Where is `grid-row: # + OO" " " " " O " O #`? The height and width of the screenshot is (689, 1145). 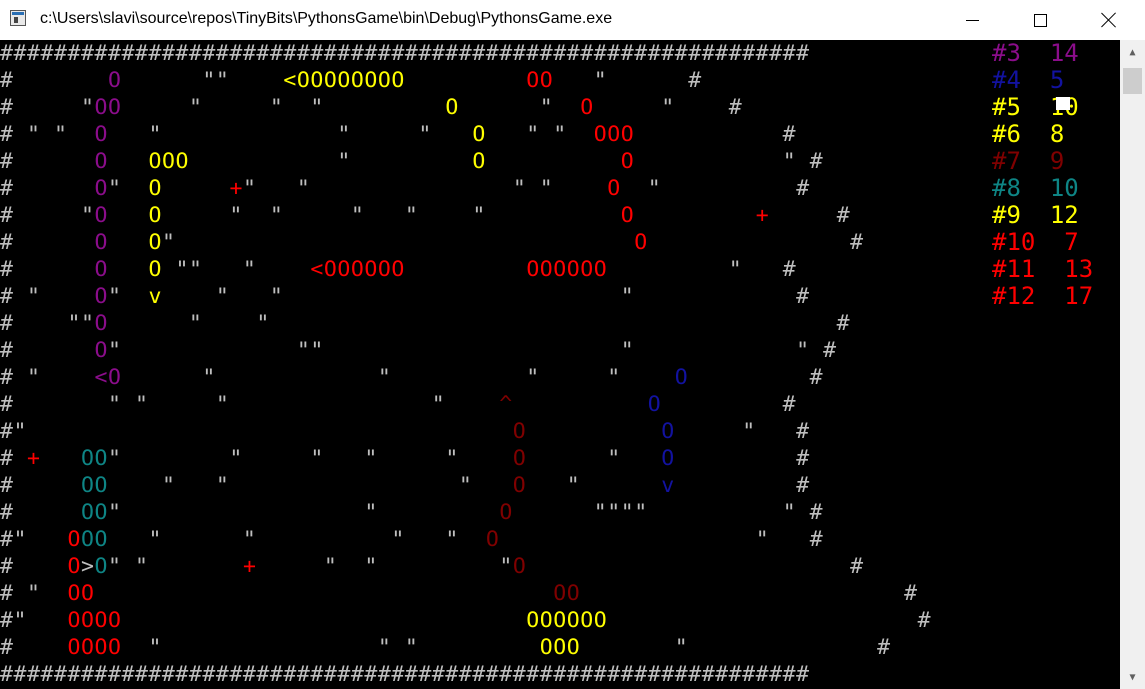
grid-row: # + OO" " " " " O " O # is located at coordinates (465, 458).